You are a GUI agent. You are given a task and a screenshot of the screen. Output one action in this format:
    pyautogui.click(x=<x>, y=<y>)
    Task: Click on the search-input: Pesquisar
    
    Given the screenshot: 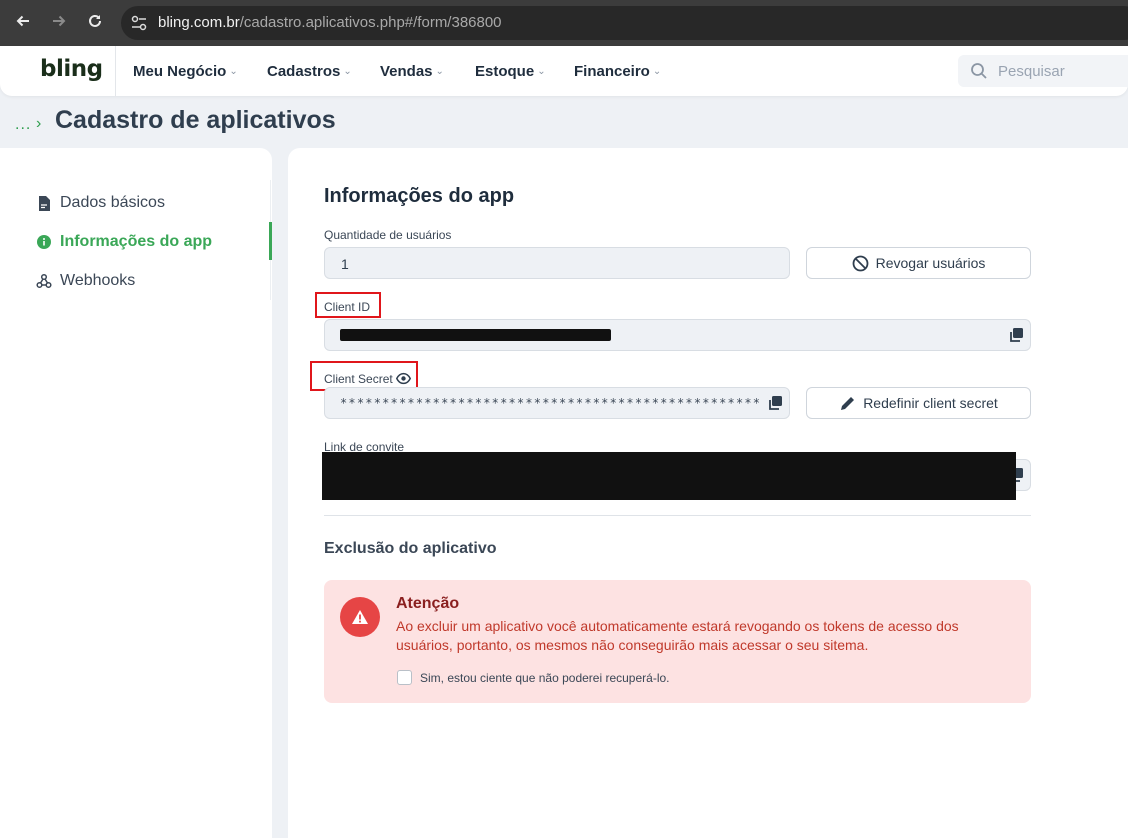 What is the action you would take?
    pyautogui.click(x=1043, y=71)
    